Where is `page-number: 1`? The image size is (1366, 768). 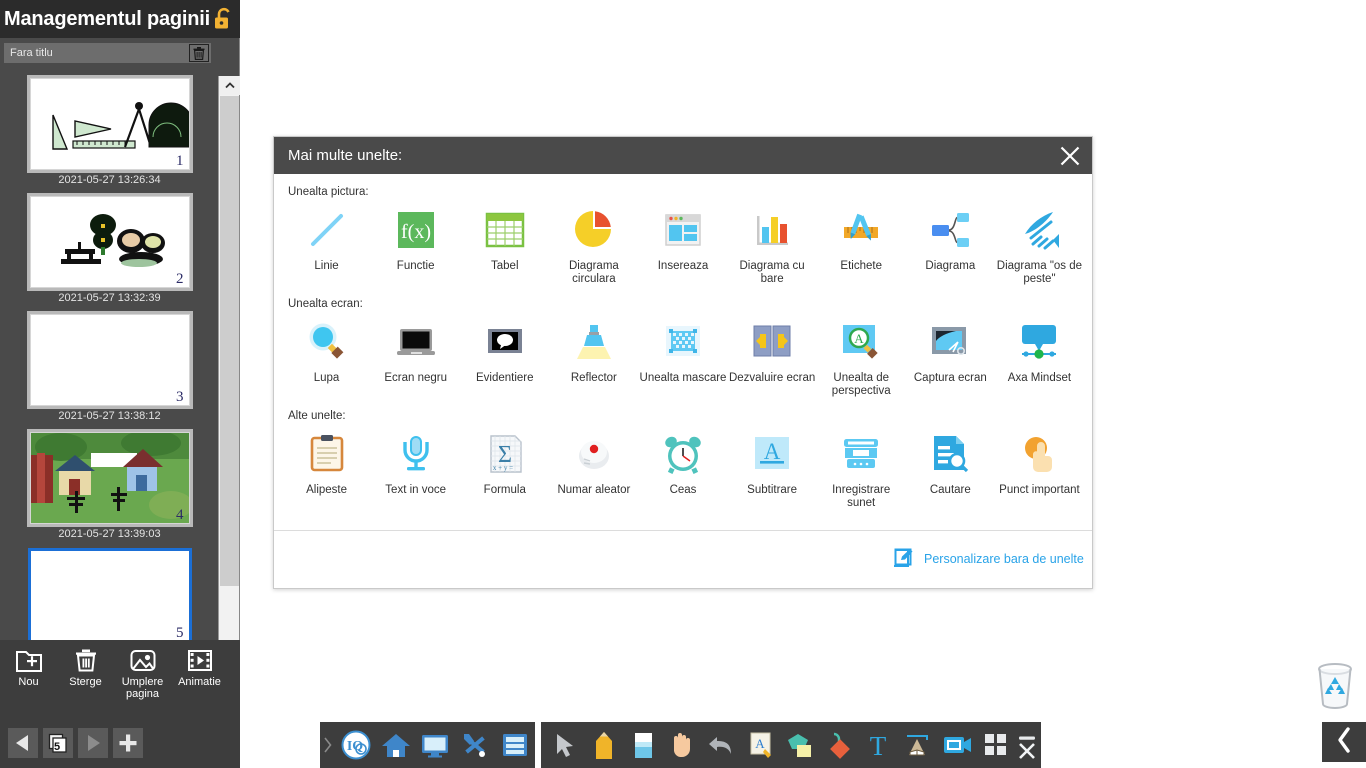
page-number: 1 is located at coordinates (180, 161).